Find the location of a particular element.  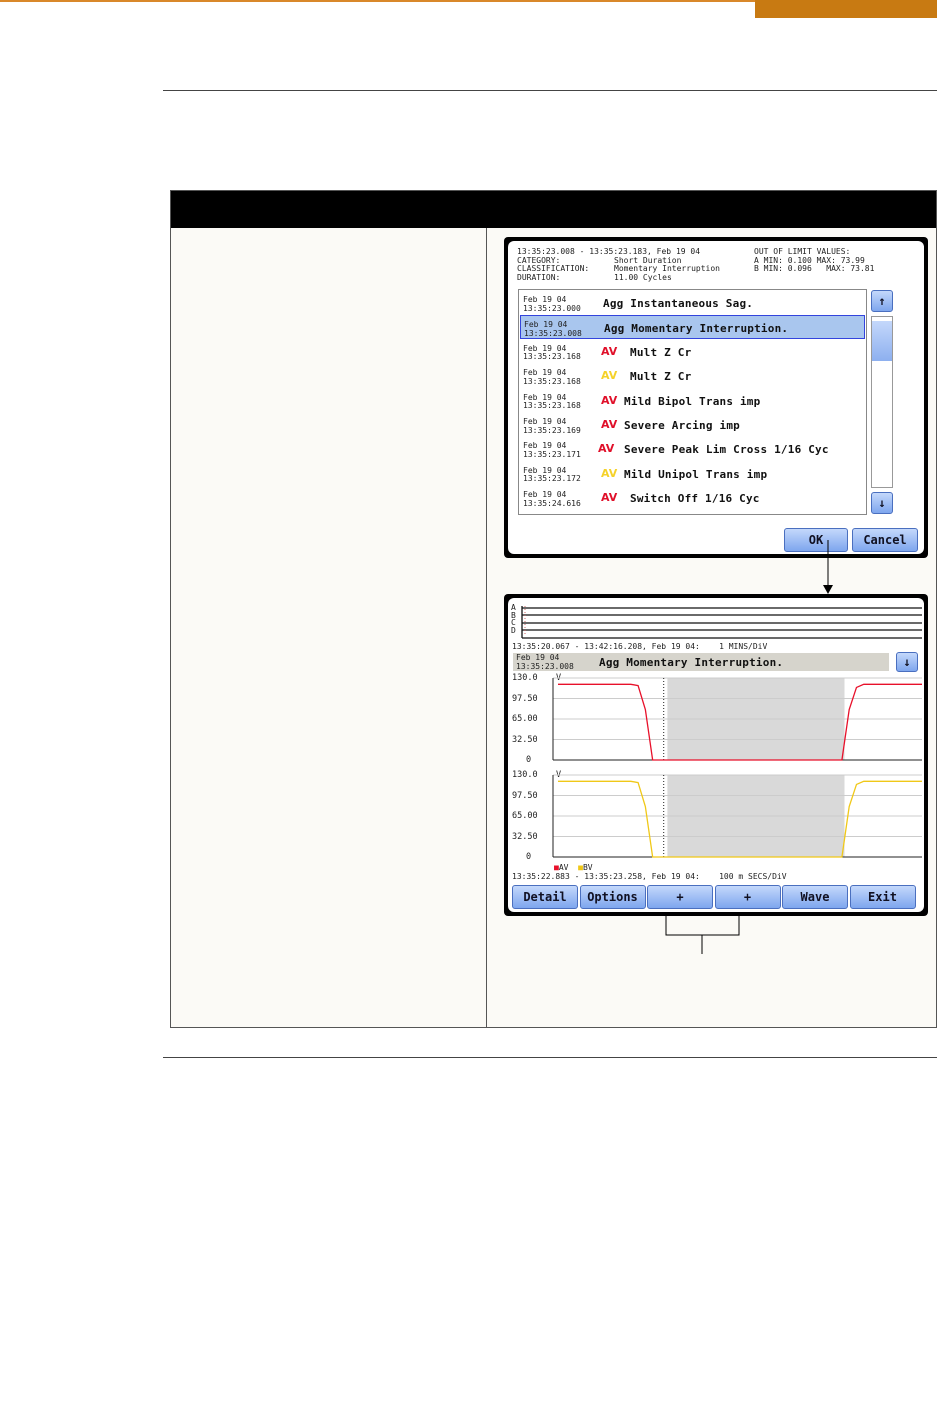

event-description: Mild Unipol Trans imp is located at coordinates (696, 474).